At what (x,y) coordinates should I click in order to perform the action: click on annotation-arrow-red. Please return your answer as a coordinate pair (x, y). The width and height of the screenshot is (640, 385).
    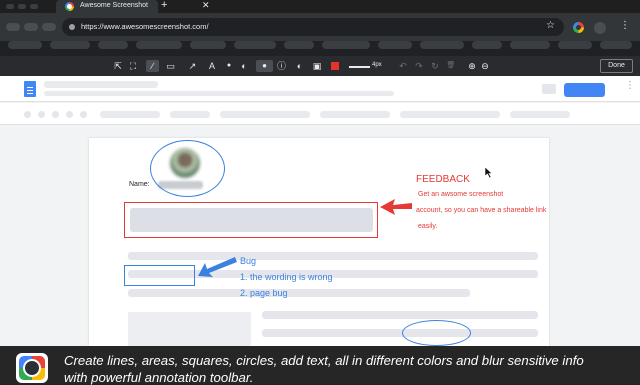
    Looking at the image, I should click on (396, 207).